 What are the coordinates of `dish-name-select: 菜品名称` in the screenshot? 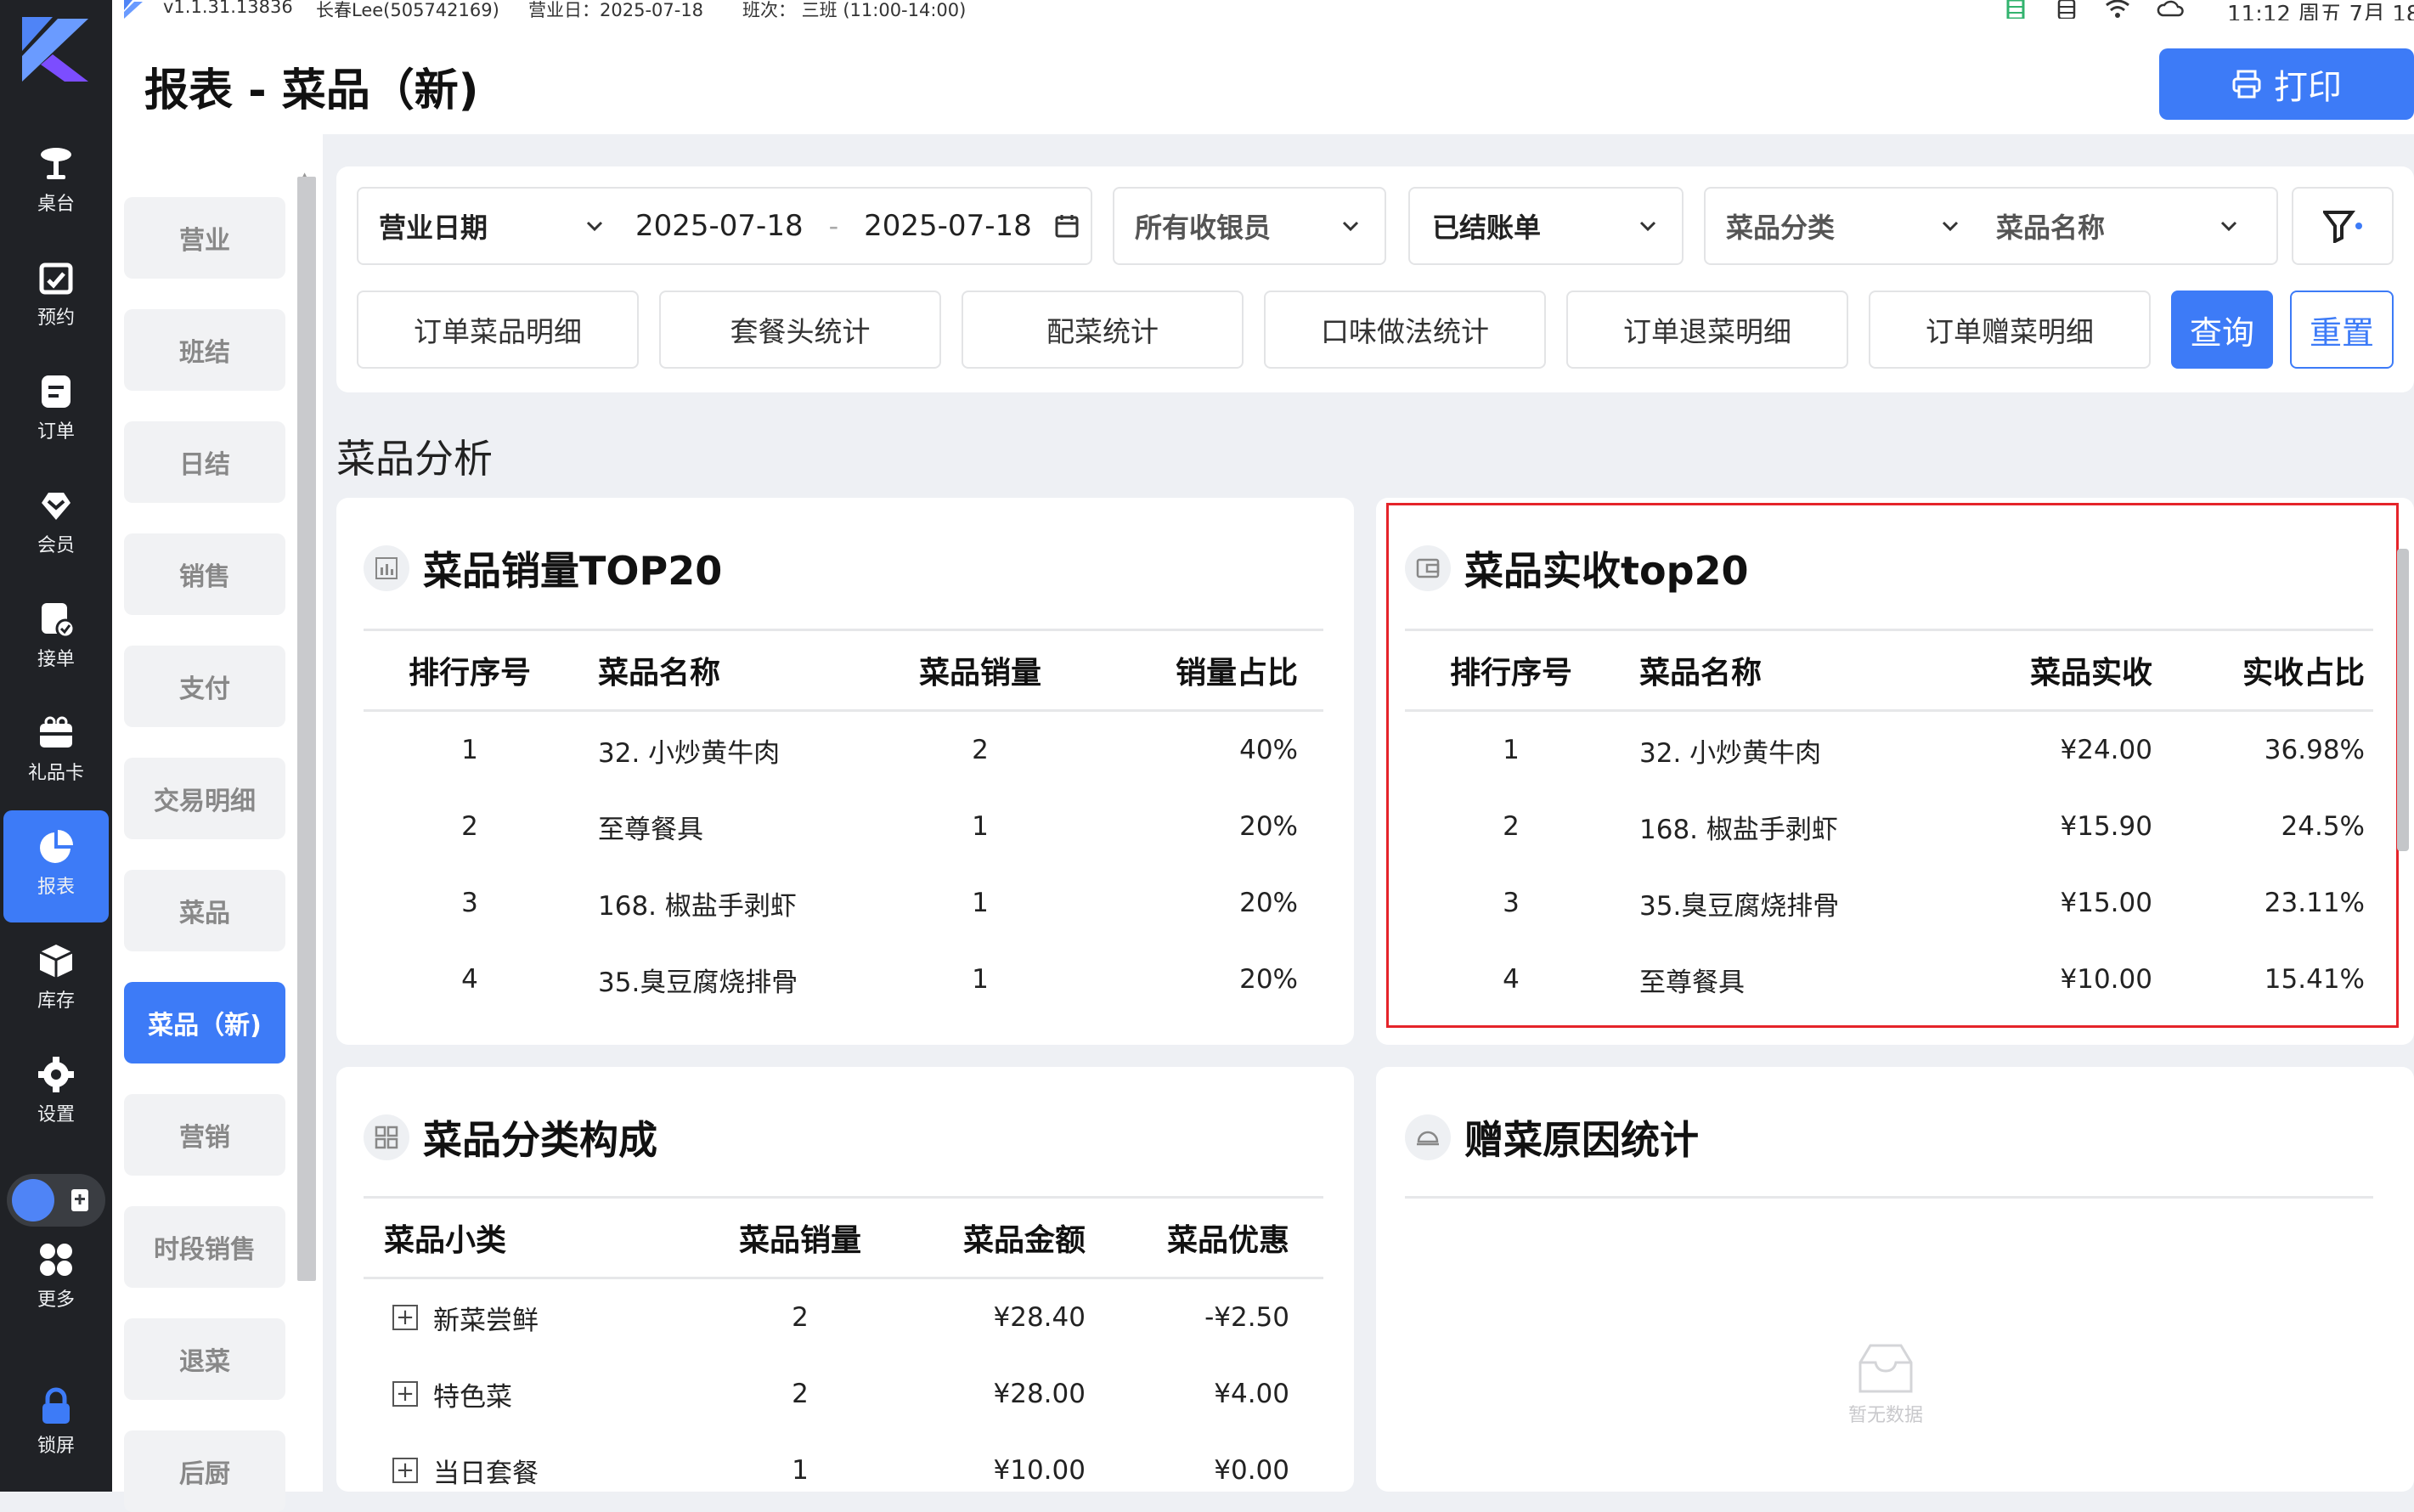 It's located at (2106, 225).